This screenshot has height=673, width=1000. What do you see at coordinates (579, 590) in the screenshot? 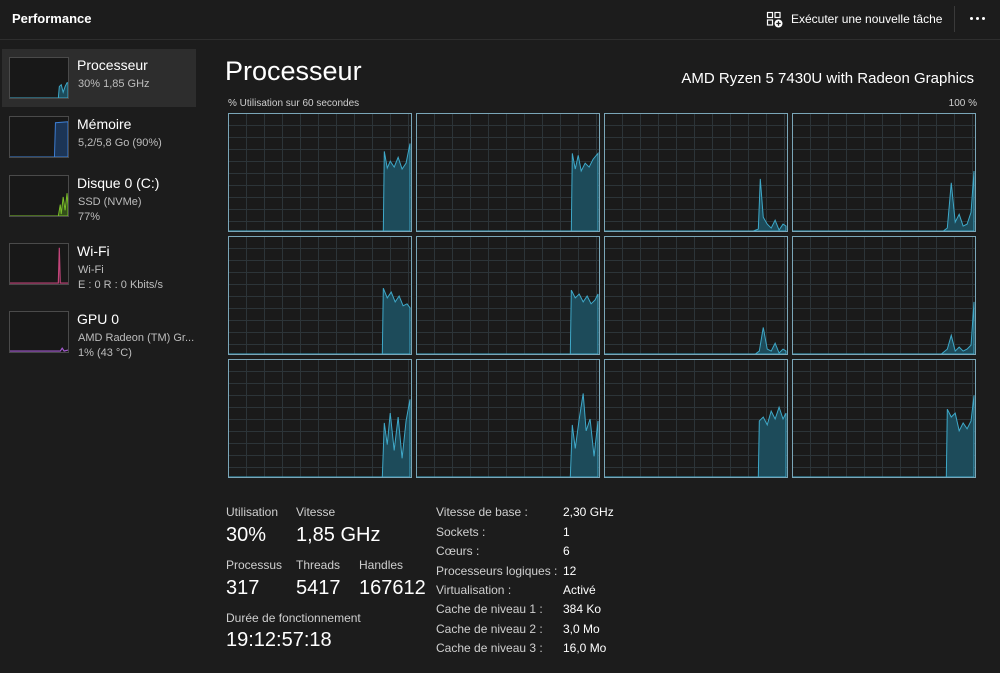
I see `spec-value-virtualisation: Activé` at bounding box center [579, 590].